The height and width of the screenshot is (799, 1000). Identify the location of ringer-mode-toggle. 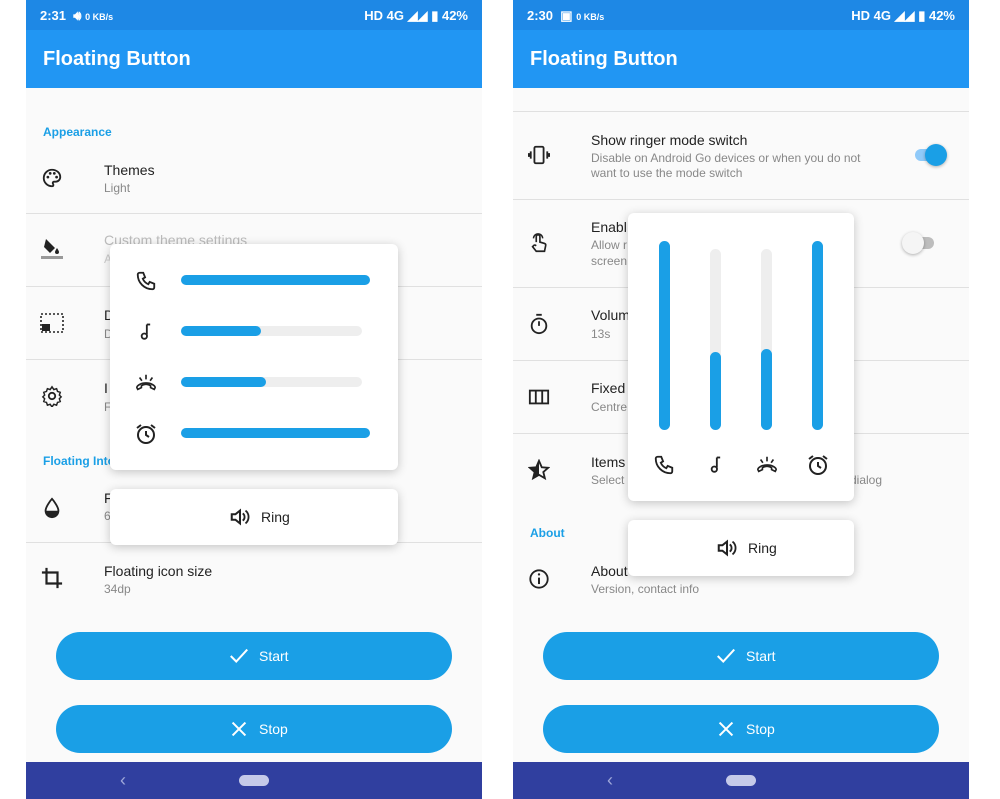
(929, 155).